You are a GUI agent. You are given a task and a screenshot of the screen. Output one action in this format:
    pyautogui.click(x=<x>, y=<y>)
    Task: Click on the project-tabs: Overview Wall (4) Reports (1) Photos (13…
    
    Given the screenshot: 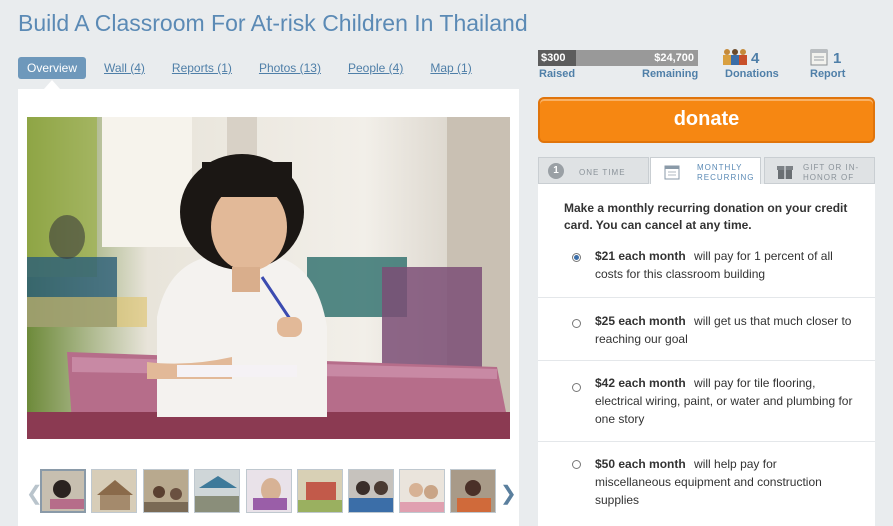 What is the action you would take?
    pyautogui.click(x=258, y=68)
    